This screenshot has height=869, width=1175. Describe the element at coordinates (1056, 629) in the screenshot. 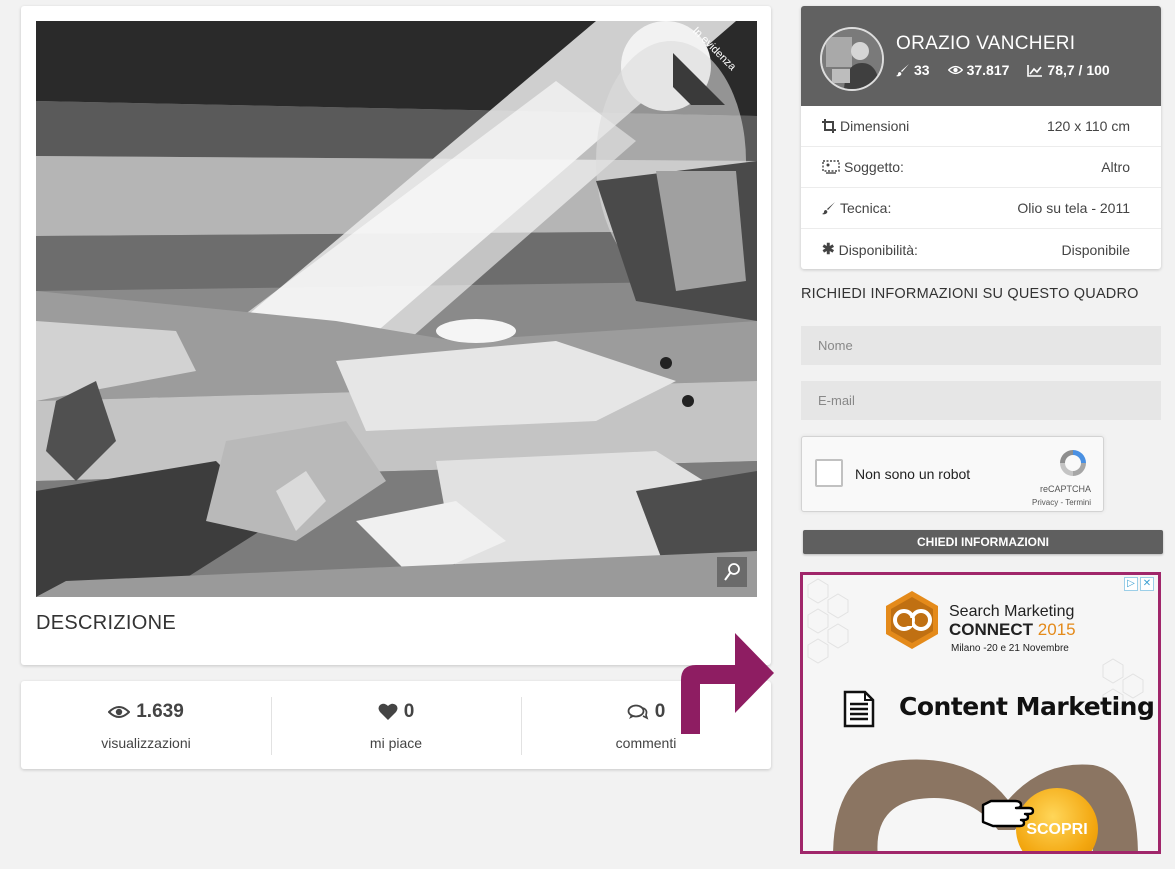

I see `ad-brand-year: 2015` at that location.